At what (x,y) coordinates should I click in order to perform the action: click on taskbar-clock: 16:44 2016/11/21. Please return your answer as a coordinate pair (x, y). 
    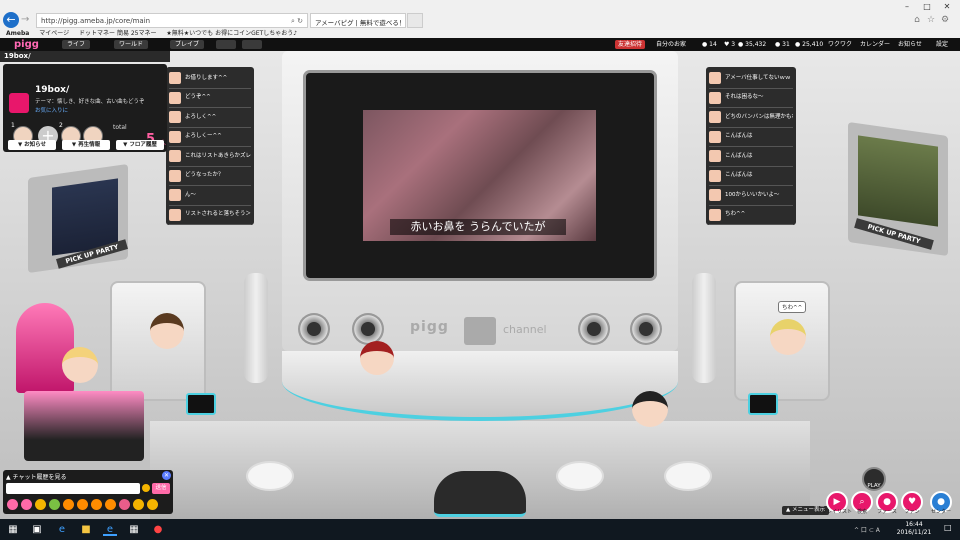
    Looking at the image, I should click on (914, 529).